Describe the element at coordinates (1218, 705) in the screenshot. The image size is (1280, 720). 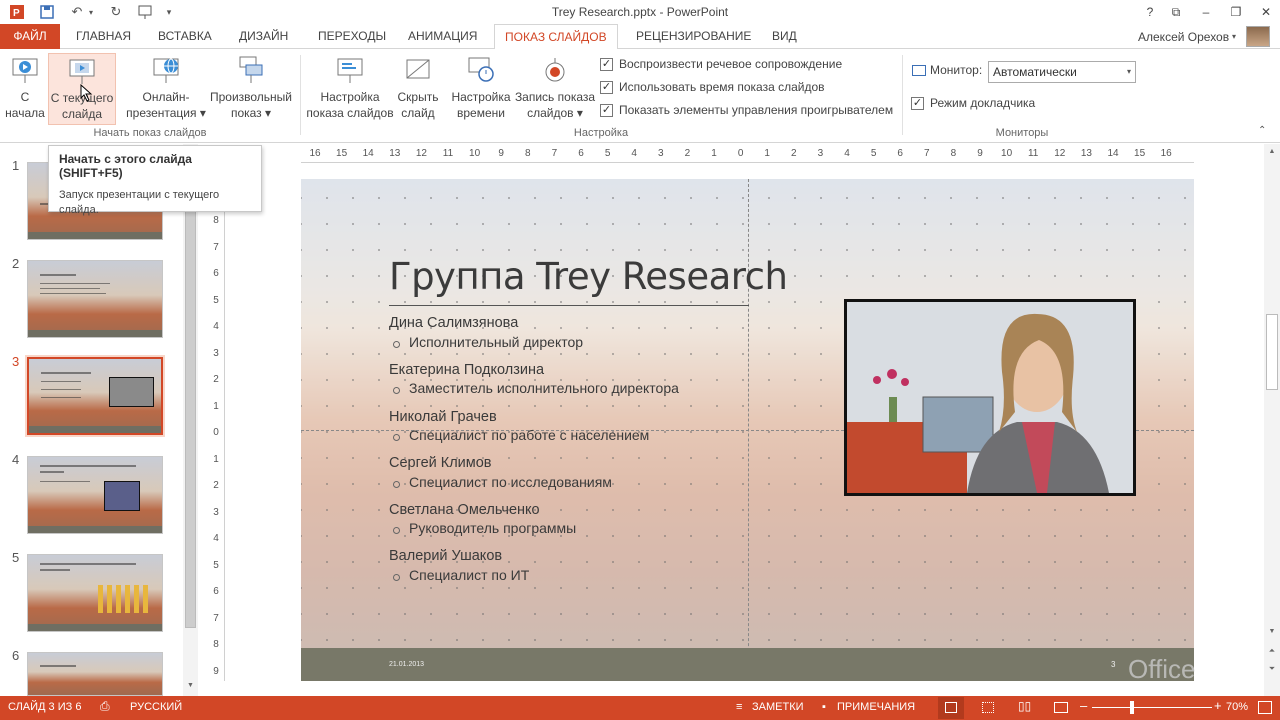
I see `zoom-in-icon: +` at that location.